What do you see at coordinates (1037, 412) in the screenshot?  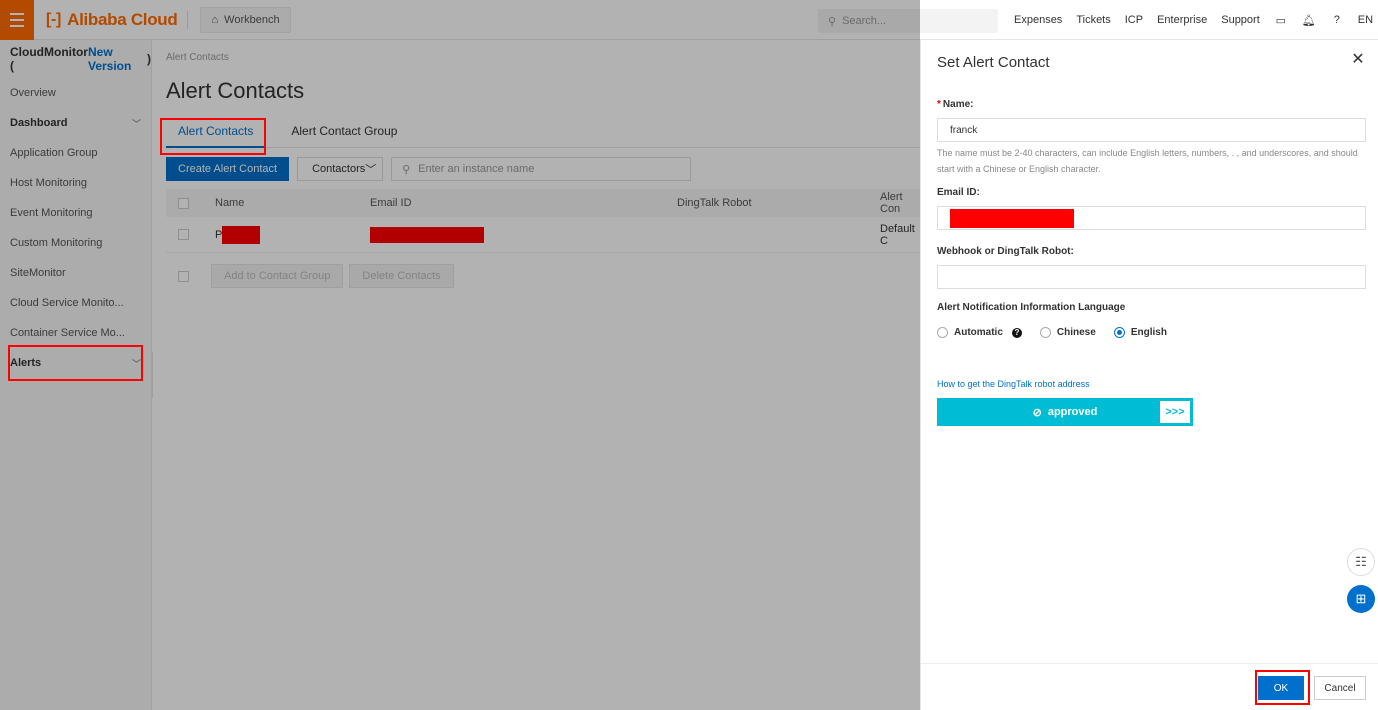 I see `check-circle-icon: ⊘` at bounding box center [1037, 412].